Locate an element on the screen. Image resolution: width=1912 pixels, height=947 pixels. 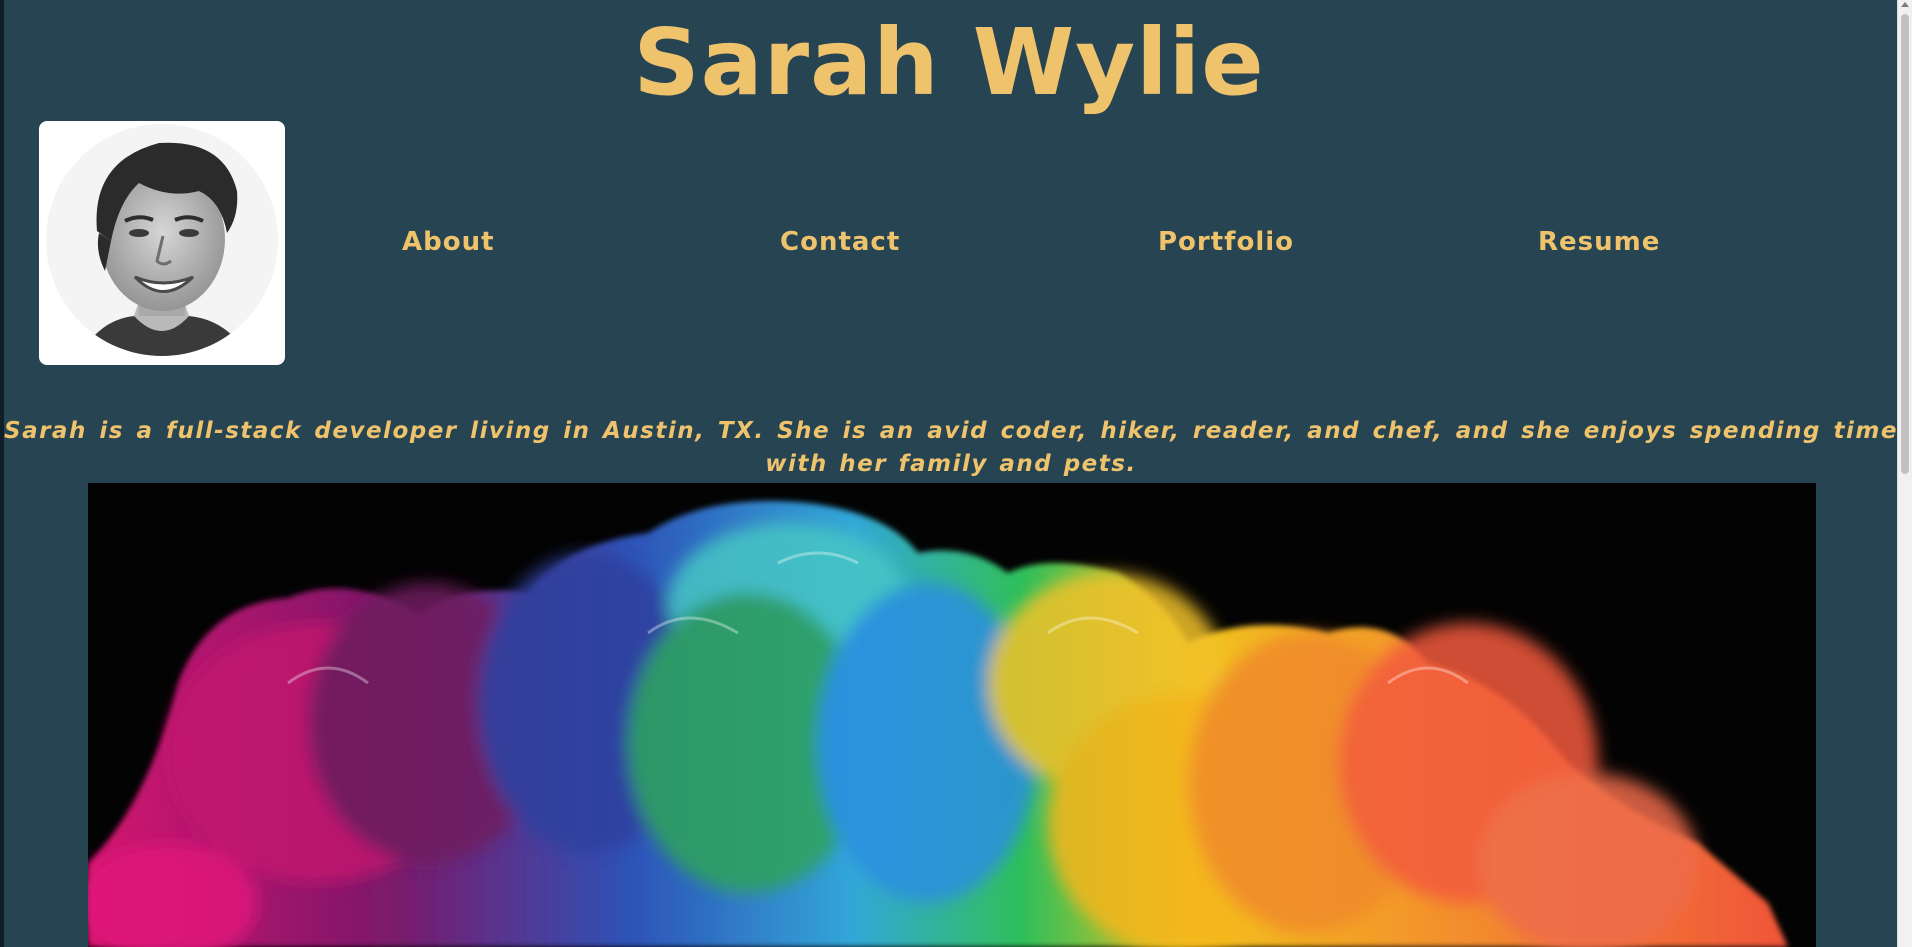
site-title: Sarah Wylie is located at coordinates (949, 62).